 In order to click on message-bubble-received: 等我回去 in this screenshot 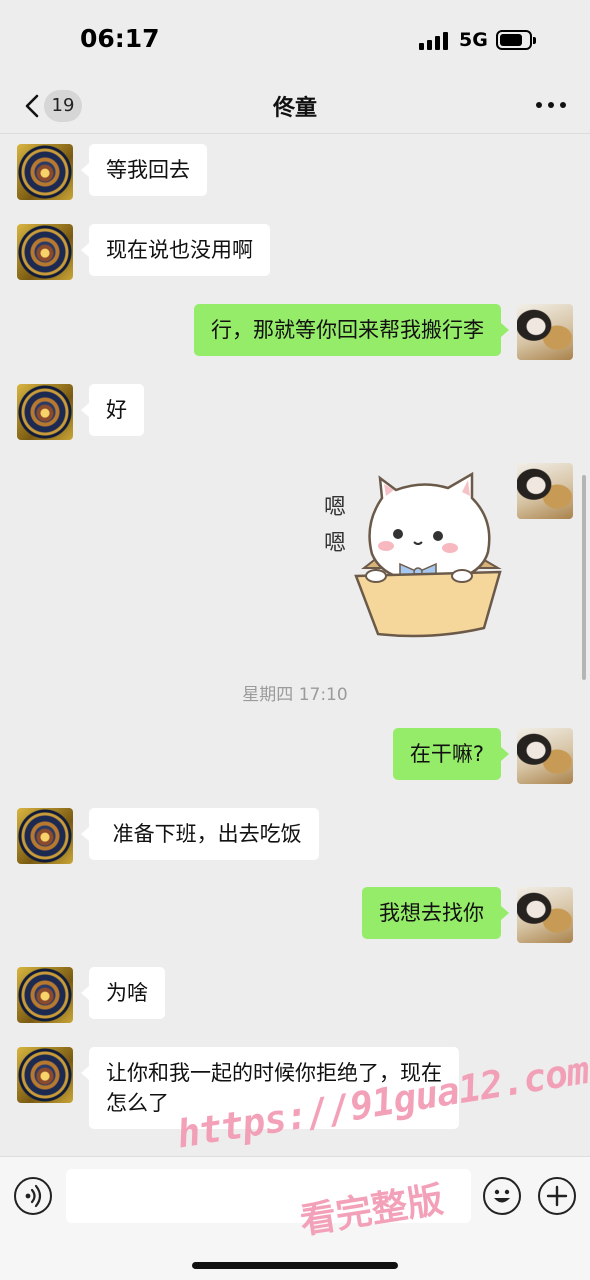, I will do `click(144, 170)`.